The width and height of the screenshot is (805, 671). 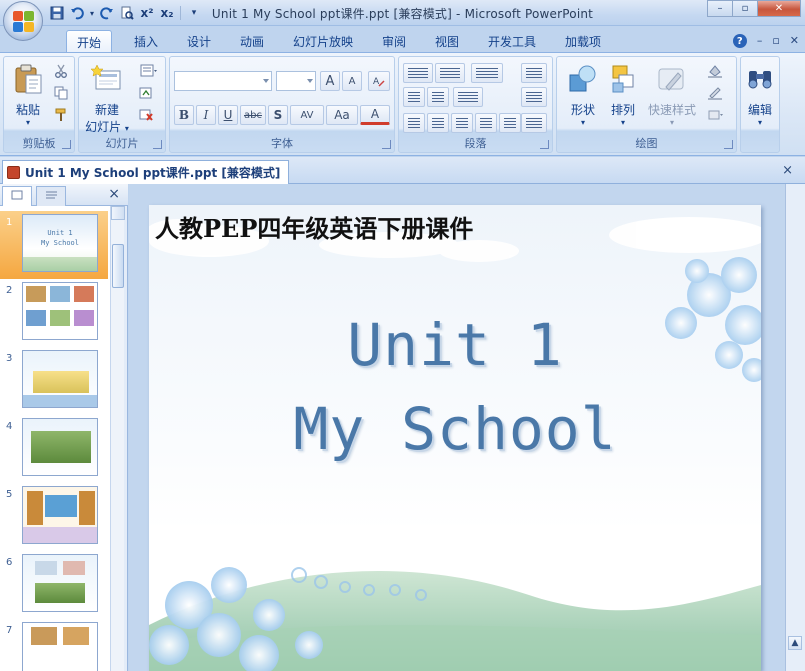 I want to click on italic-button: I, so click(x=206, y=115).